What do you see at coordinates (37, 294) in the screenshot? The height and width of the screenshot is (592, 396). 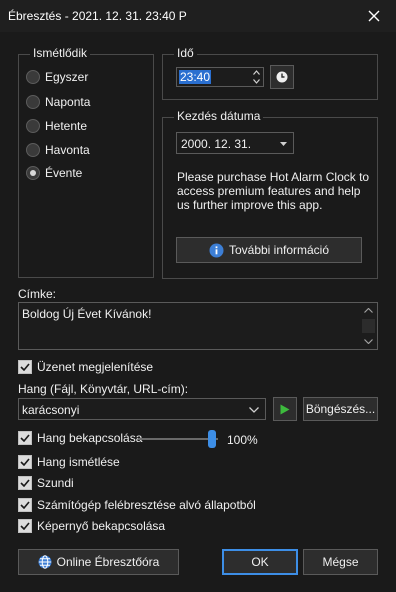 I see `label-caption: Címke:` at bounding box center [37, 294].